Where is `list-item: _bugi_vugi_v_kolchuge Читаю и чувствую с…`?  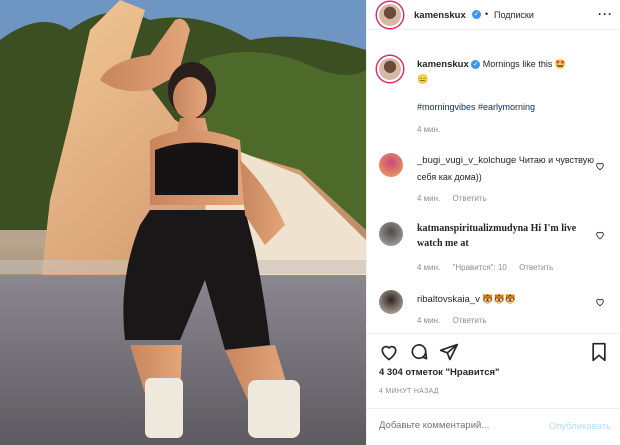
list-item: _bugi_vugi_v_kolchuge Читаю и чувствую с… is located at coordinates (493, 177).